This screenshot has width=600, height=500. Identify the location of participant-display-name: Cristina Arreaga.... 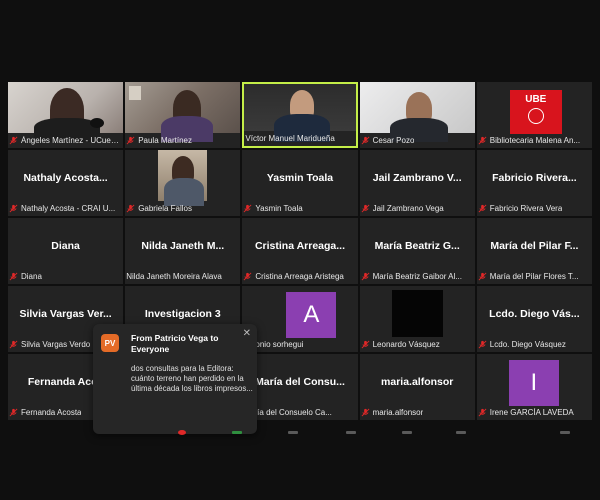
(300, 246).